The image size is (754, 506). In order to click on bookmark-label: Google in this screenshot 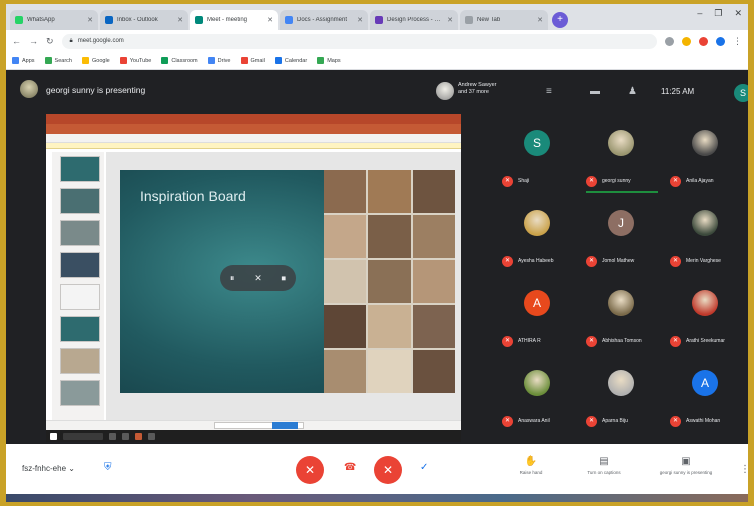, I will do `click(100, 60)`.